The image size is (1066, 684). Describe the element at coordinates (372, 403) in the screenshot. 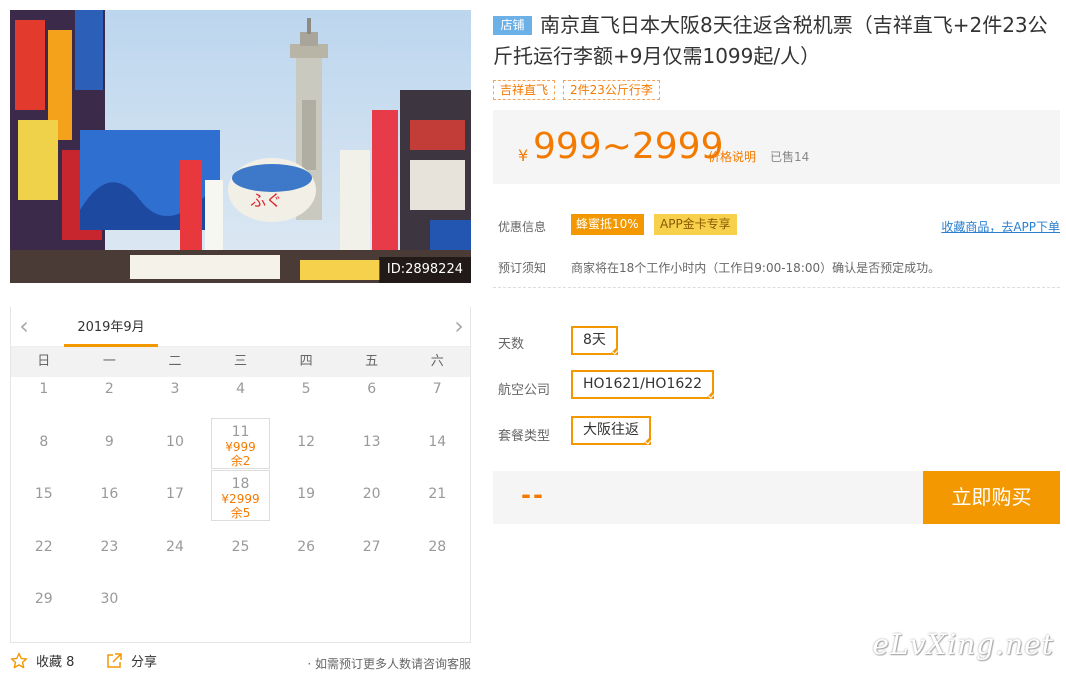

I see `calendar-day: 6` at that location.